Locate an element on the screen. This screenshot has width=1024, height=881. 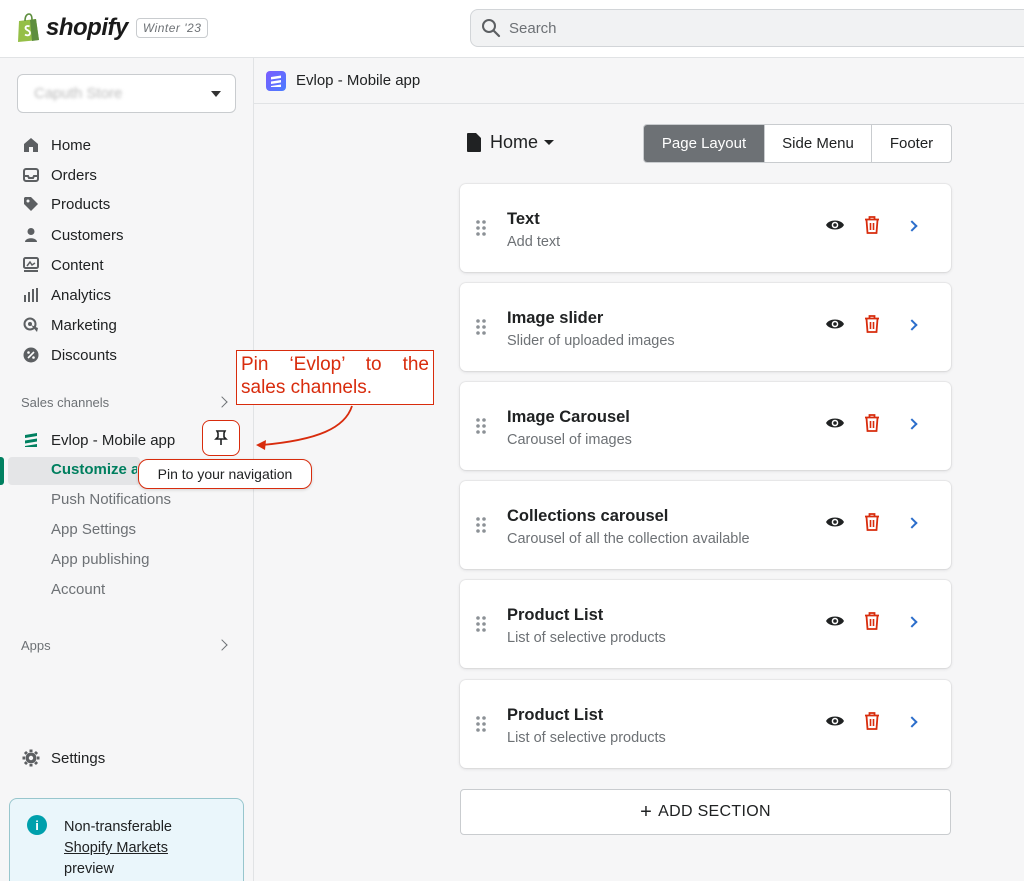
shopify-markets-link: Shopify Markets is located at coordinates (149, 848).